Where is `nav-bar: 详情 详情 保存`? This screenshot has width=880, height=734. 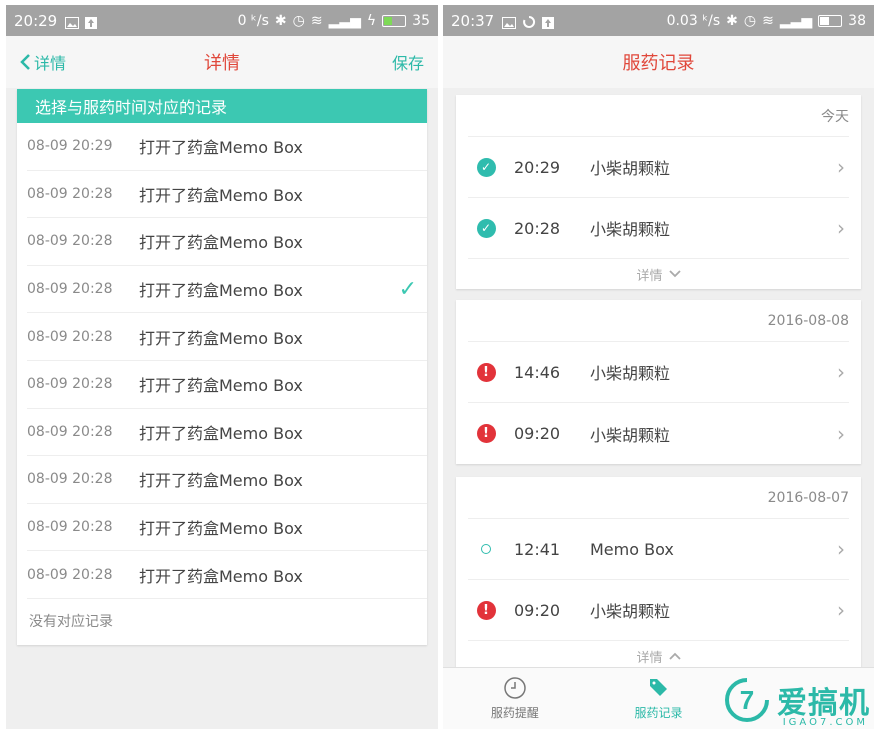 nav-bar: 详情 详情 保存 is located at coordinates (222, 62).